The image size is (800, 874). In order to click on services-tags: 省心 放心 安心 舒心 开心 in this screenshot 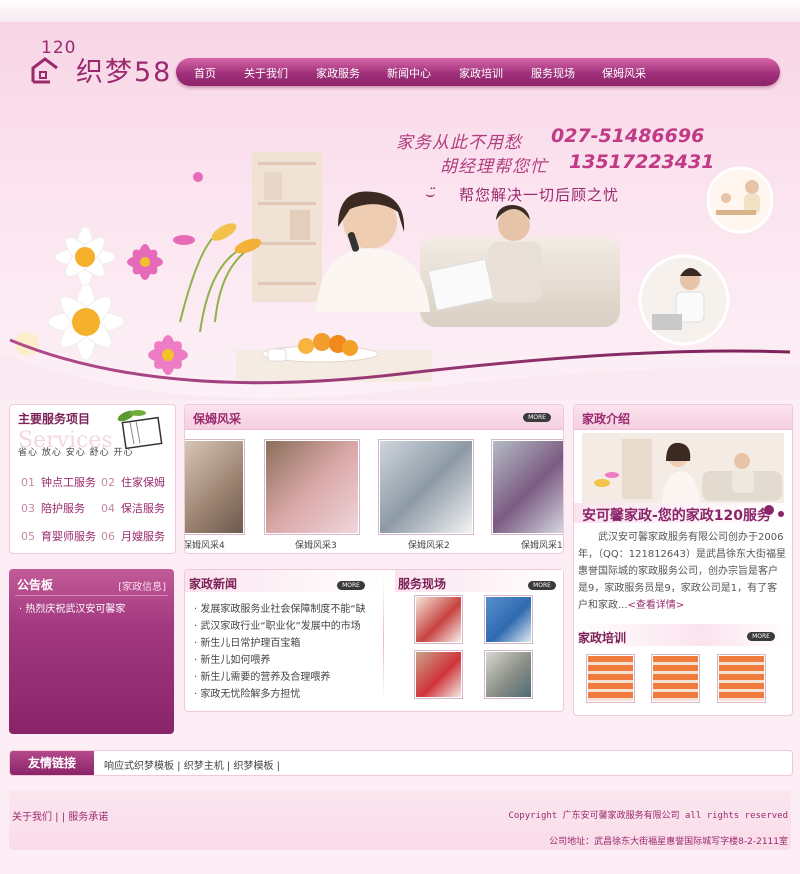, I will do `click(76, 453)`.